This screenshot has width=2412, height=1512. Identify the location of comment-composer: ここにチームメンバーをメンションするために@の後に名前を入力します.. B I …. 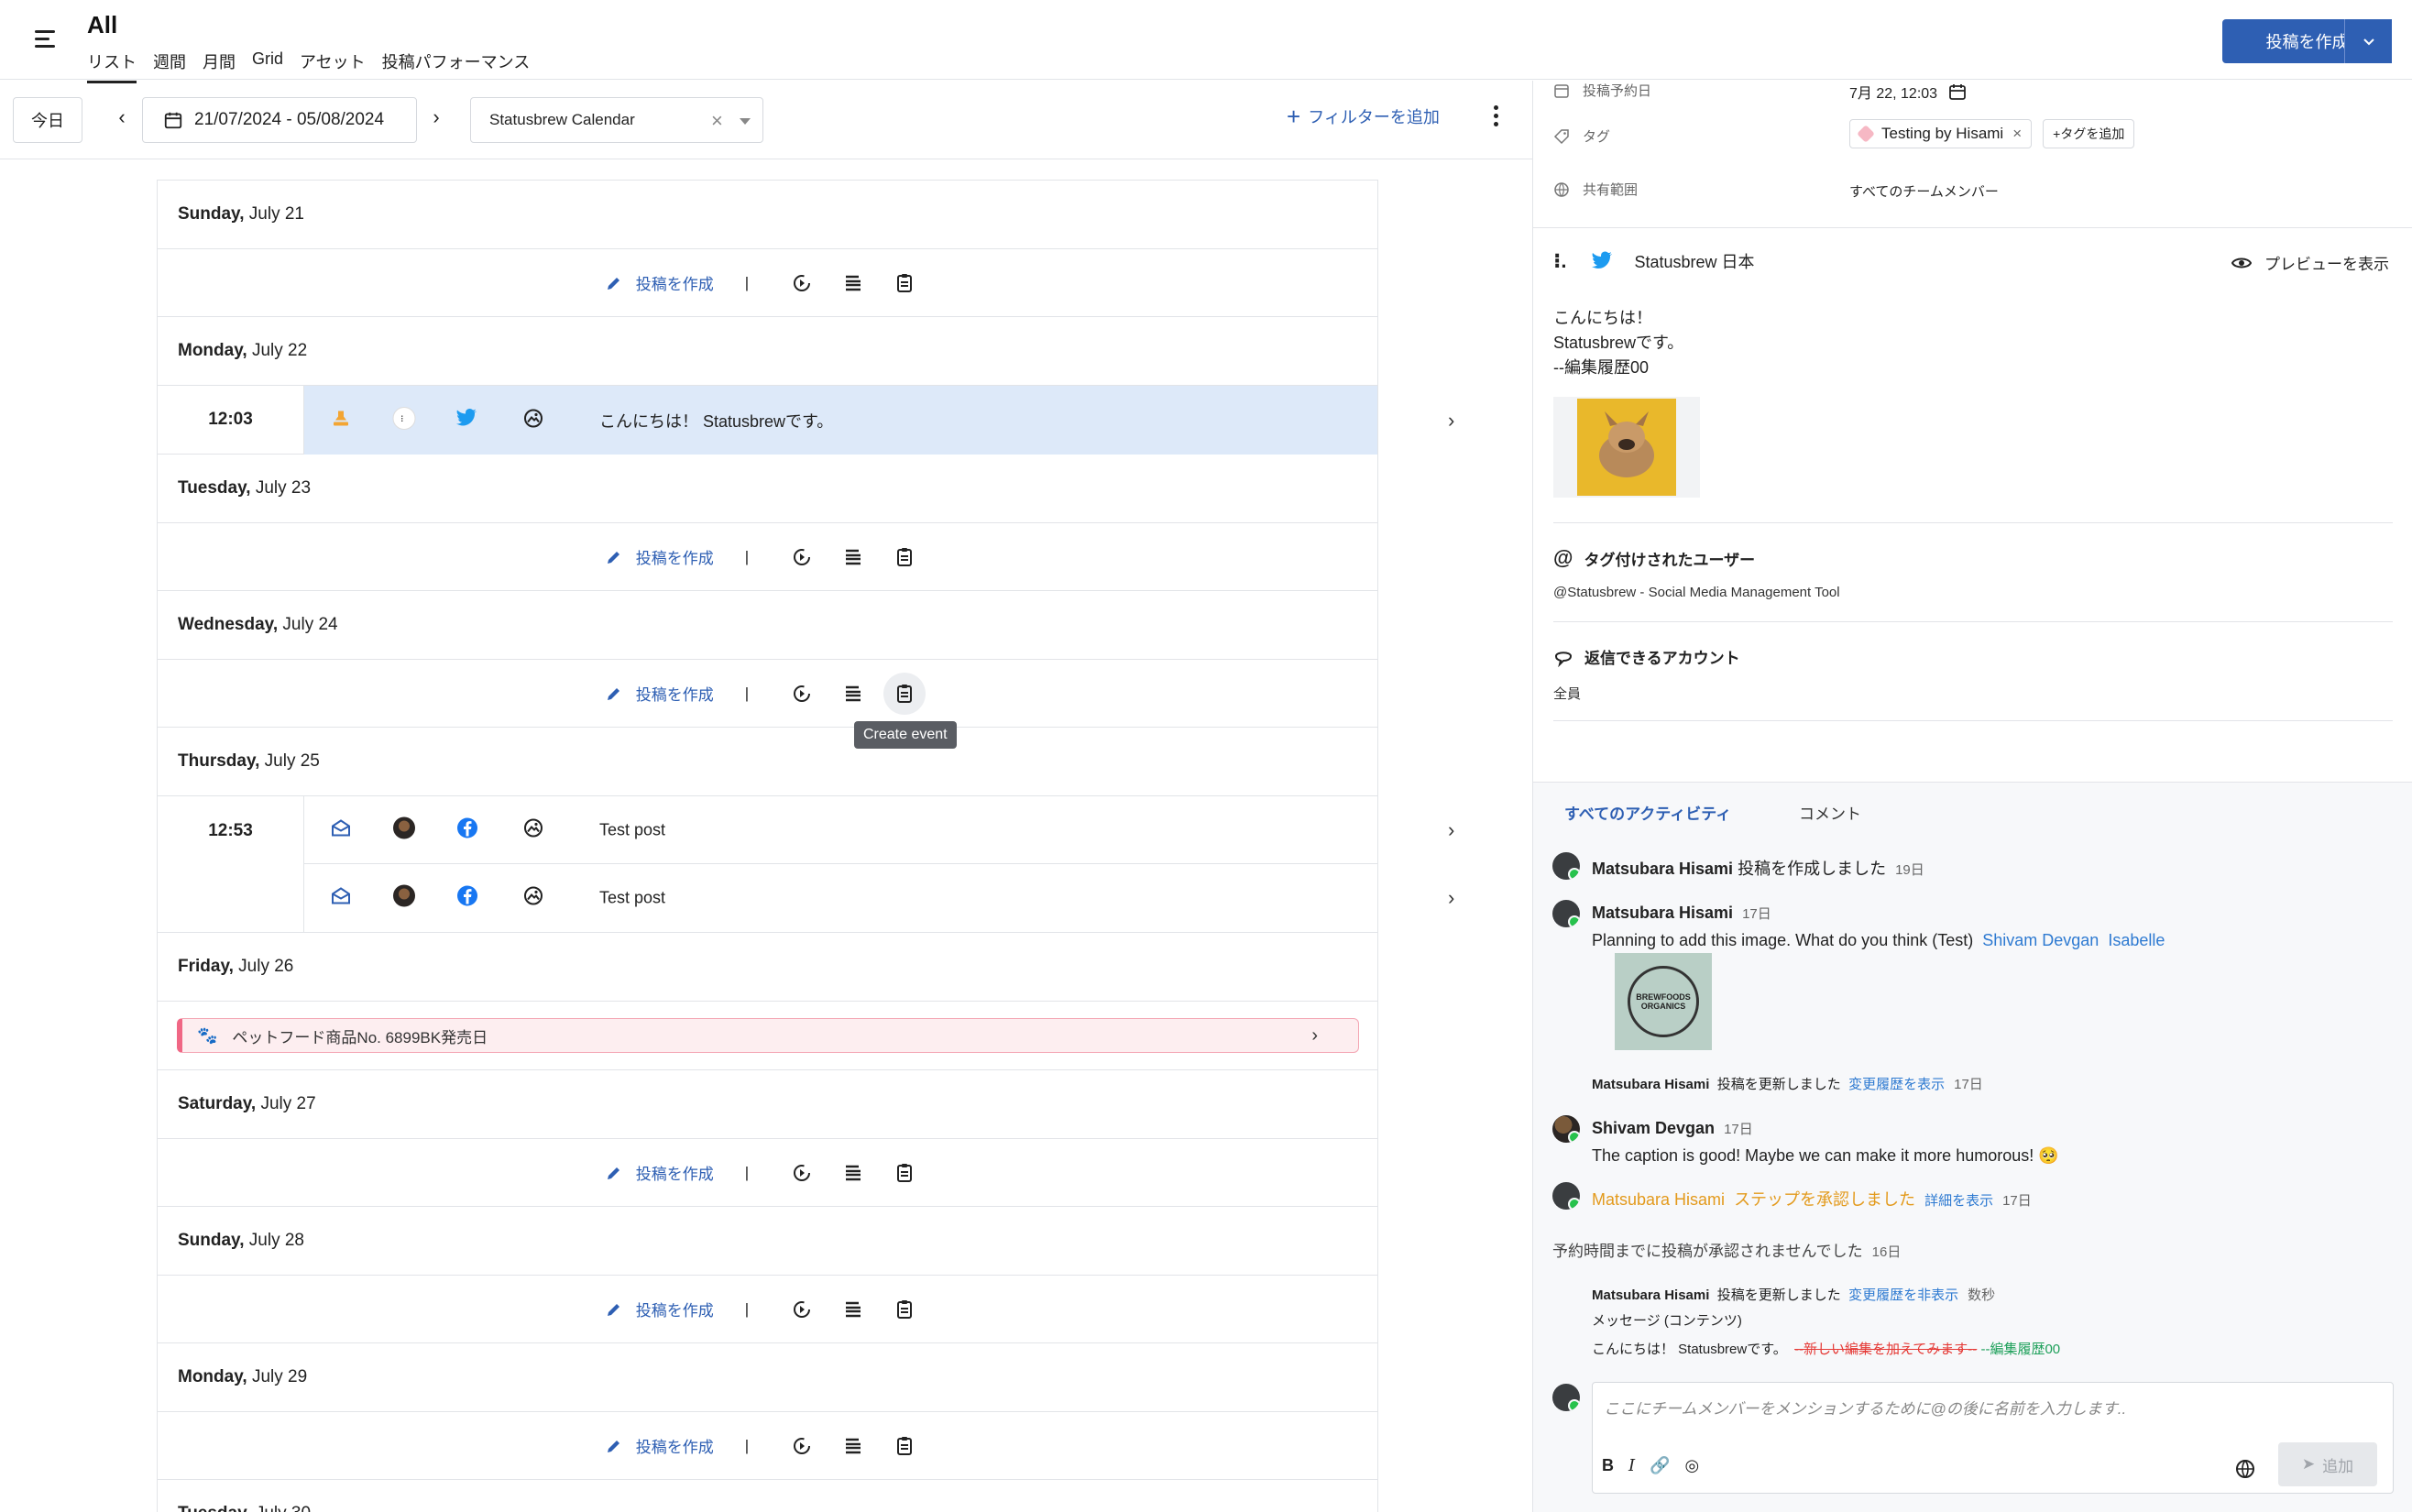
(1993, 1438).